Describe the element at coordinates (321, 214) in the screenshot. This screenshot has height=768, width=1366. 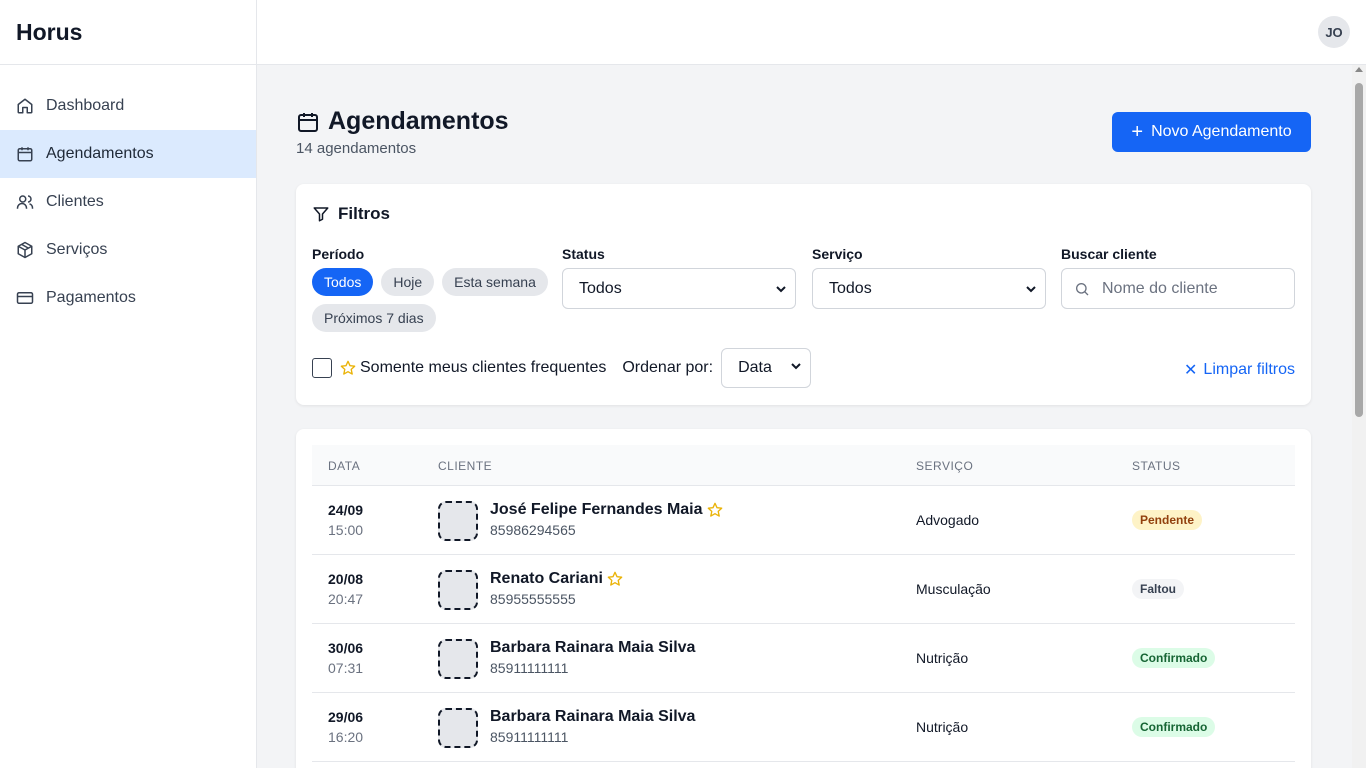
I see `filter-icon` at that location.